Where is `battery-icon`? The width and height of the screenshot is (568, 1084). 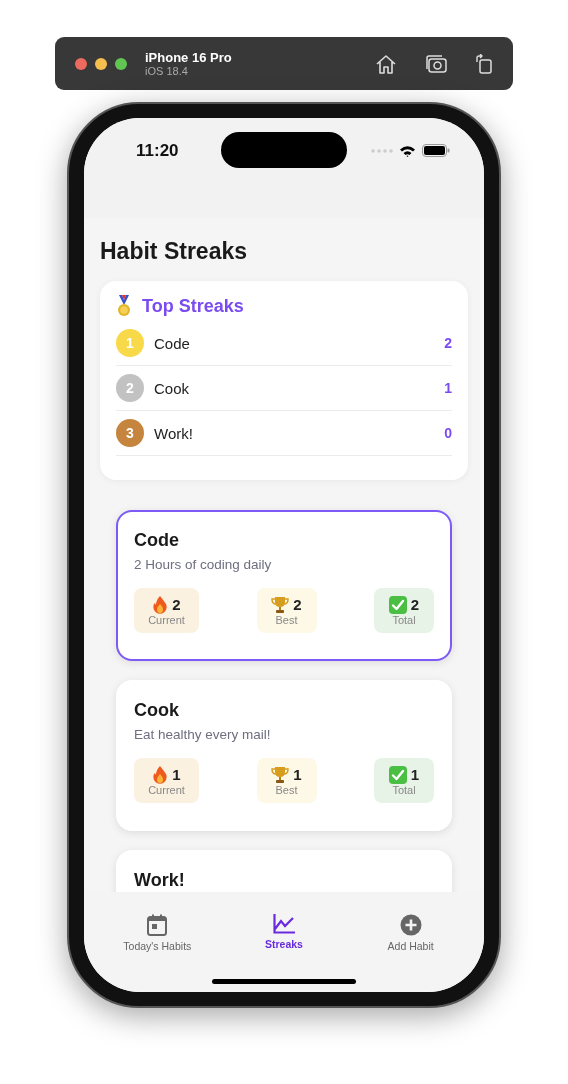
battery-icon is located at coordinates (436, 150).